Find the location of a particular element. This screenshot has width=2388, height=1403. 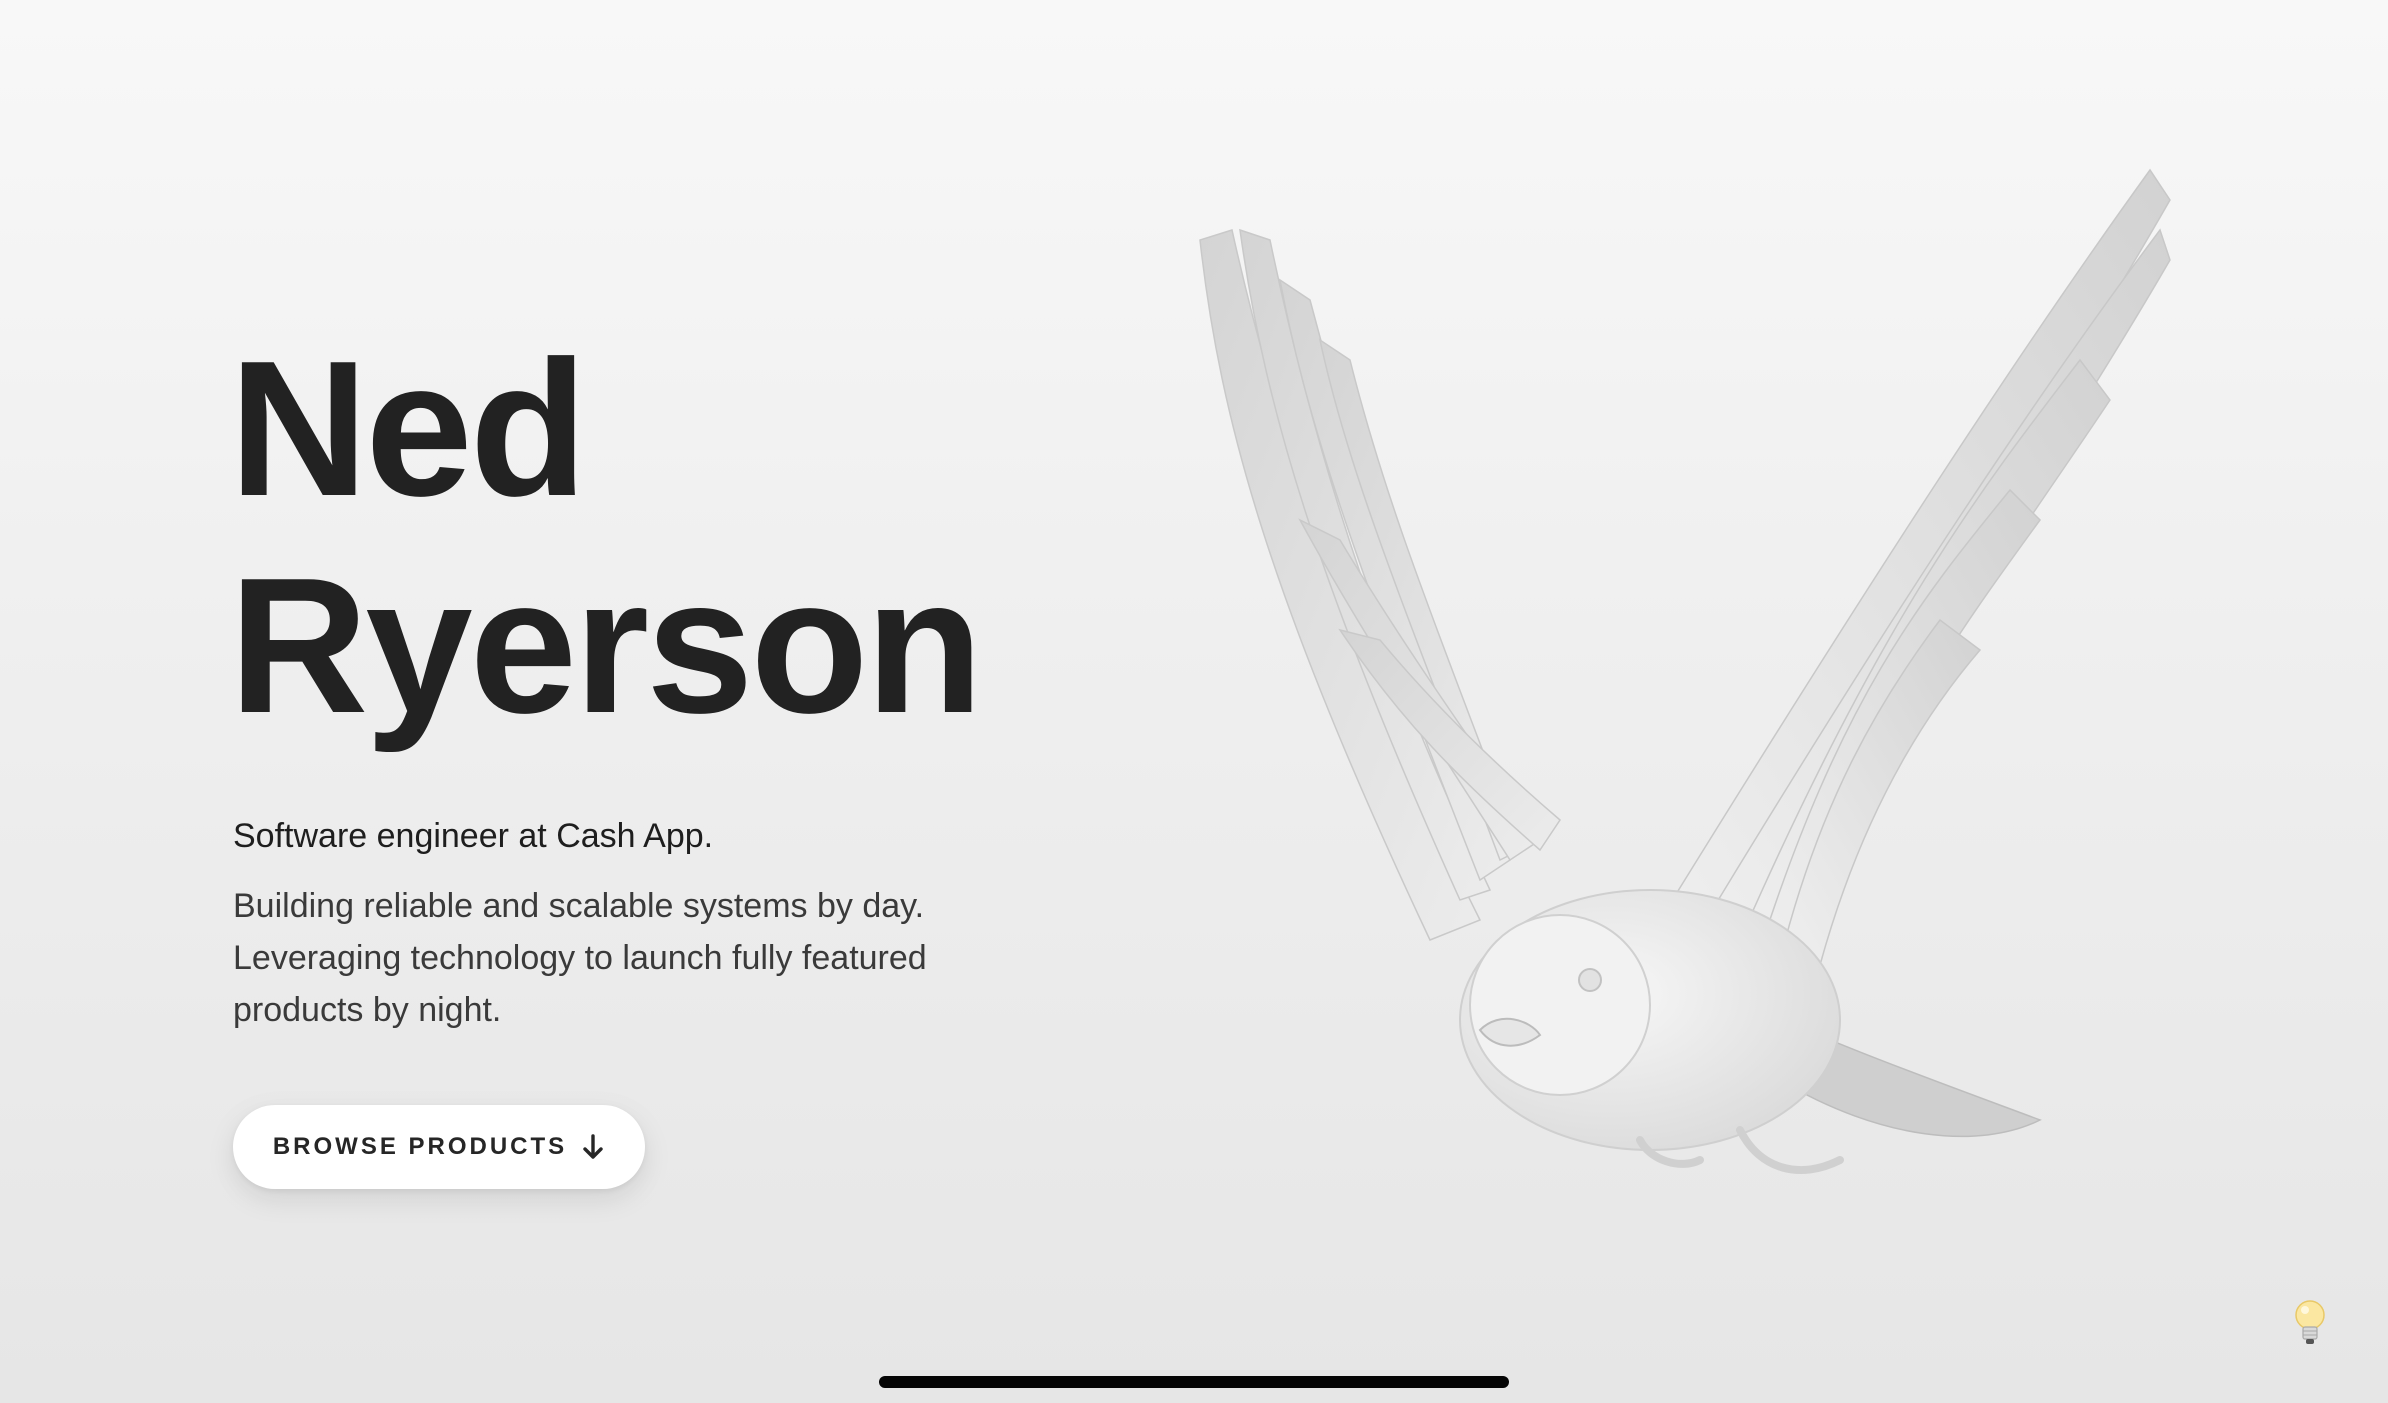

browse-products-button: BROWSE PRODUCTS is located at coordinates (439, 1147).